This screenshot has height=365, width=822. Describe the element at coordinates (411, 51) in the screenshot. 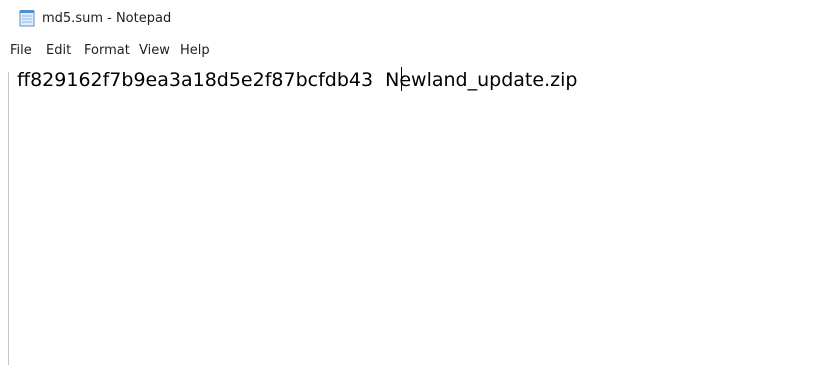

I see `menu-bar: File Edit Format View Help` at that location.